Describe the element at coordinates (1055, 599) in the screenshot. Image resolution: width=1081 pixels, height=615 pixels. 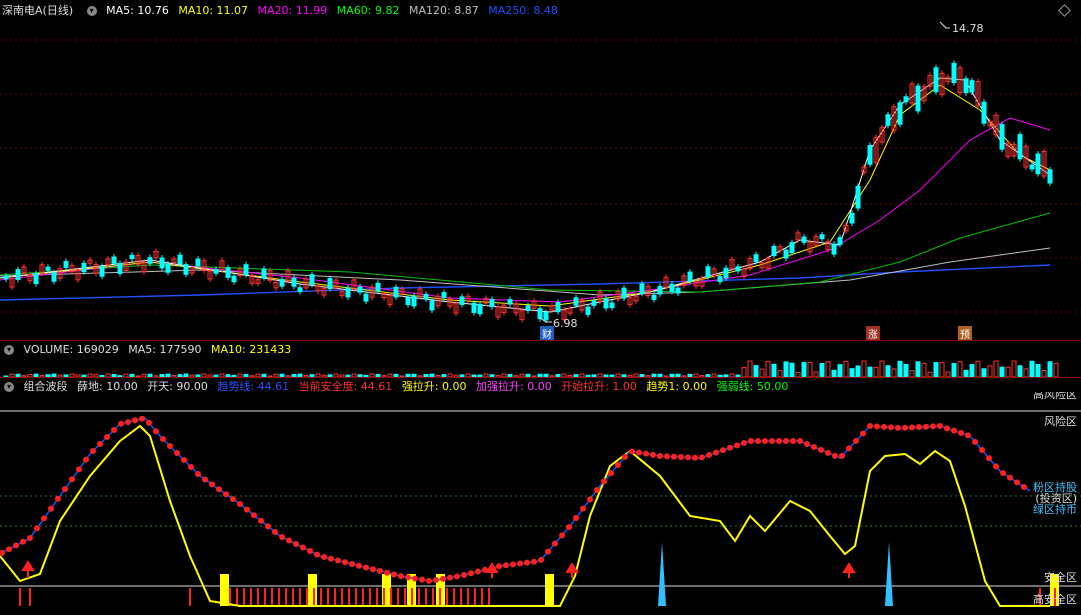
I see `zone-high-safe: 高安全区` at that location.